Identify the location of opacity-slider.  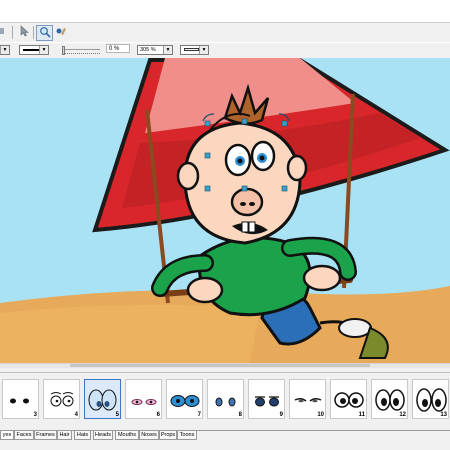
(81, 50).